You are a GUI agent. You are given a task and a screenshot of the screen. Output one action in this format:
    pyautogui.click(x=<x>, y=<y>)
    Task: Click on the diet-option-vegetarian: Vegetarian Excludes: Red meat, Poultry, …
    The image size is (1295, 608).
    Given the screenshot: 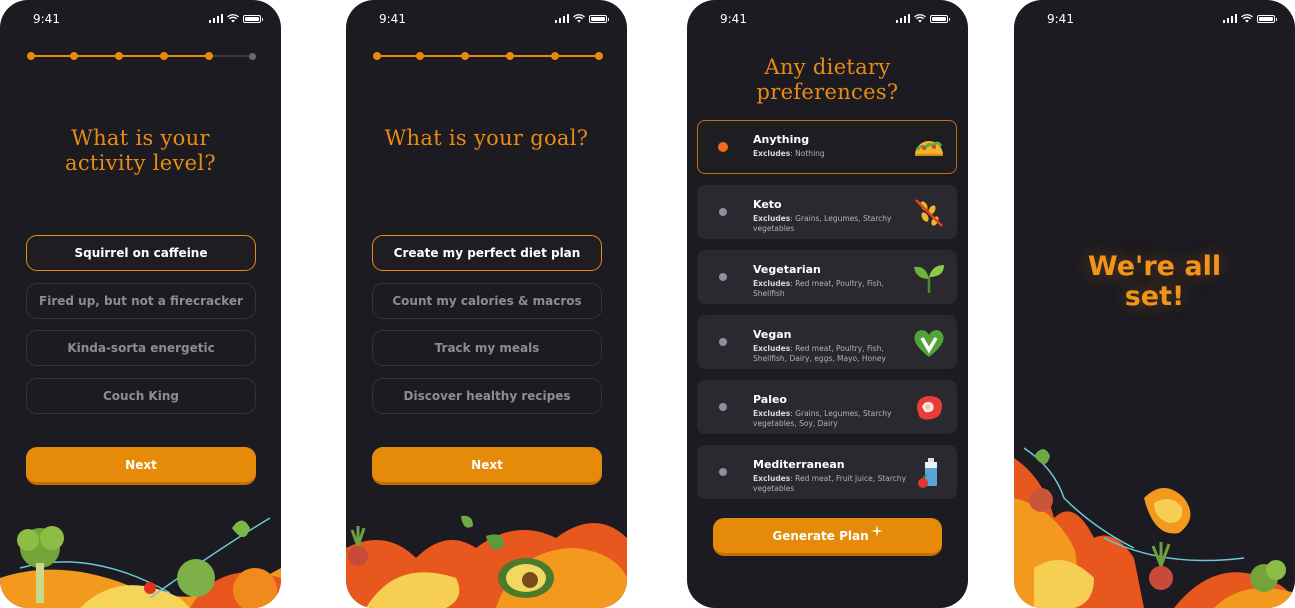 What is the action you would take?
    pyautogui.click(x=827, y=277)
    